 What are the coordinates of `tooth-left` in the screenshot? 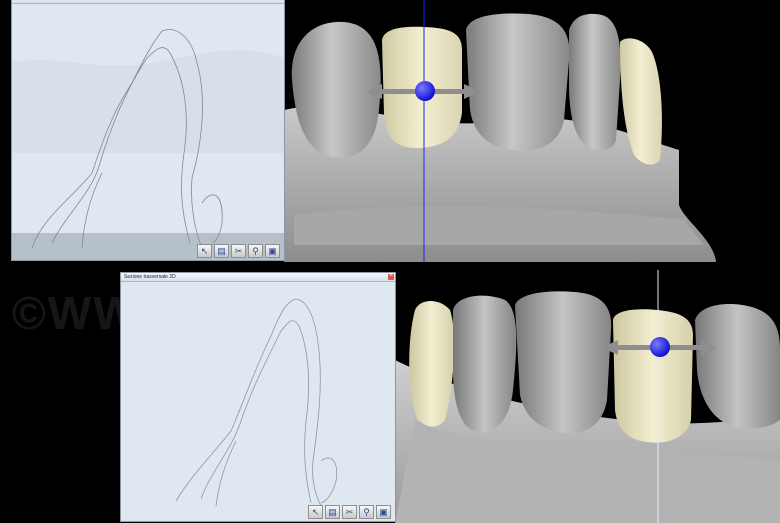 It's located at (485, 364).